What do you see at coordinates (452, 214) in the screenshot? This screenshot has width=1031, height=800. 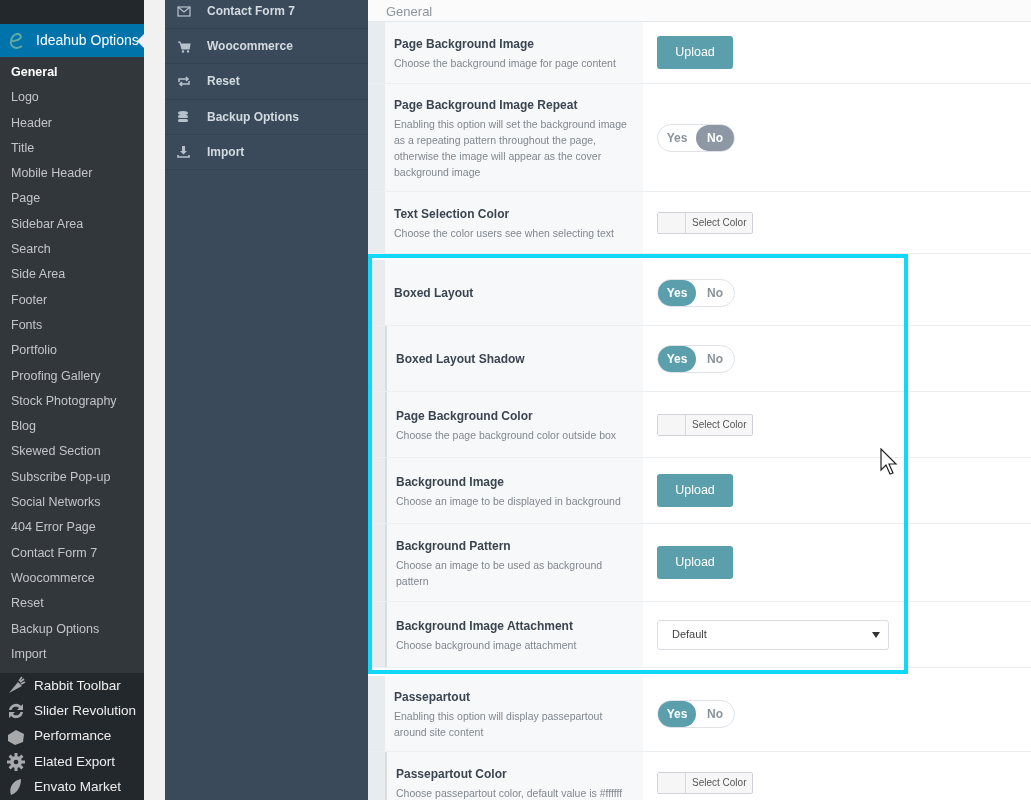 I see `option-title: Text Selection Color` at bounding box center [452, 214].